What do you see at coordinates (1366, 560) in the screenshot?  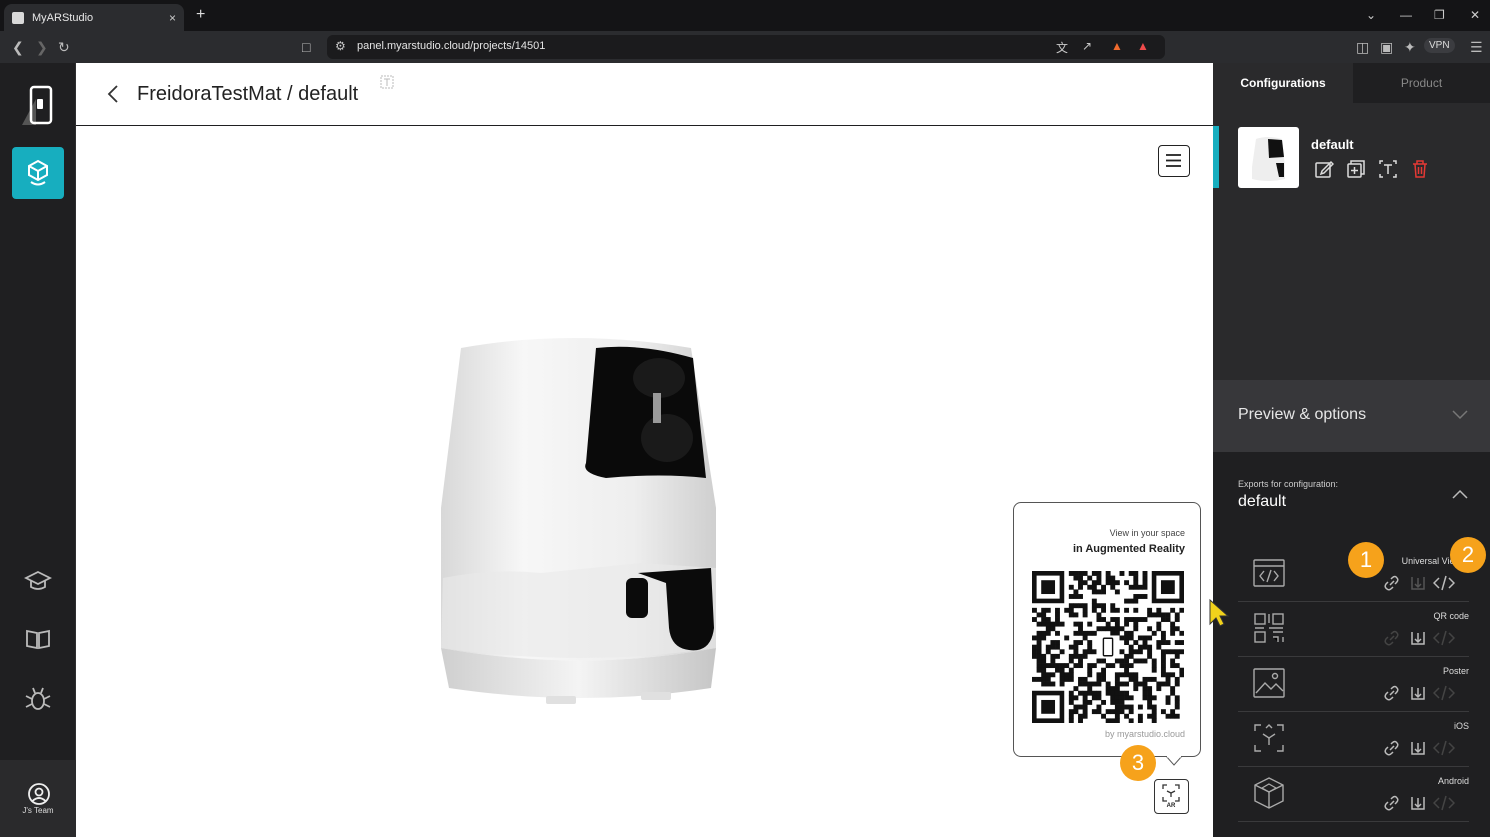 I see `annotation-badge: 1` at bounding box center [1366, 560].